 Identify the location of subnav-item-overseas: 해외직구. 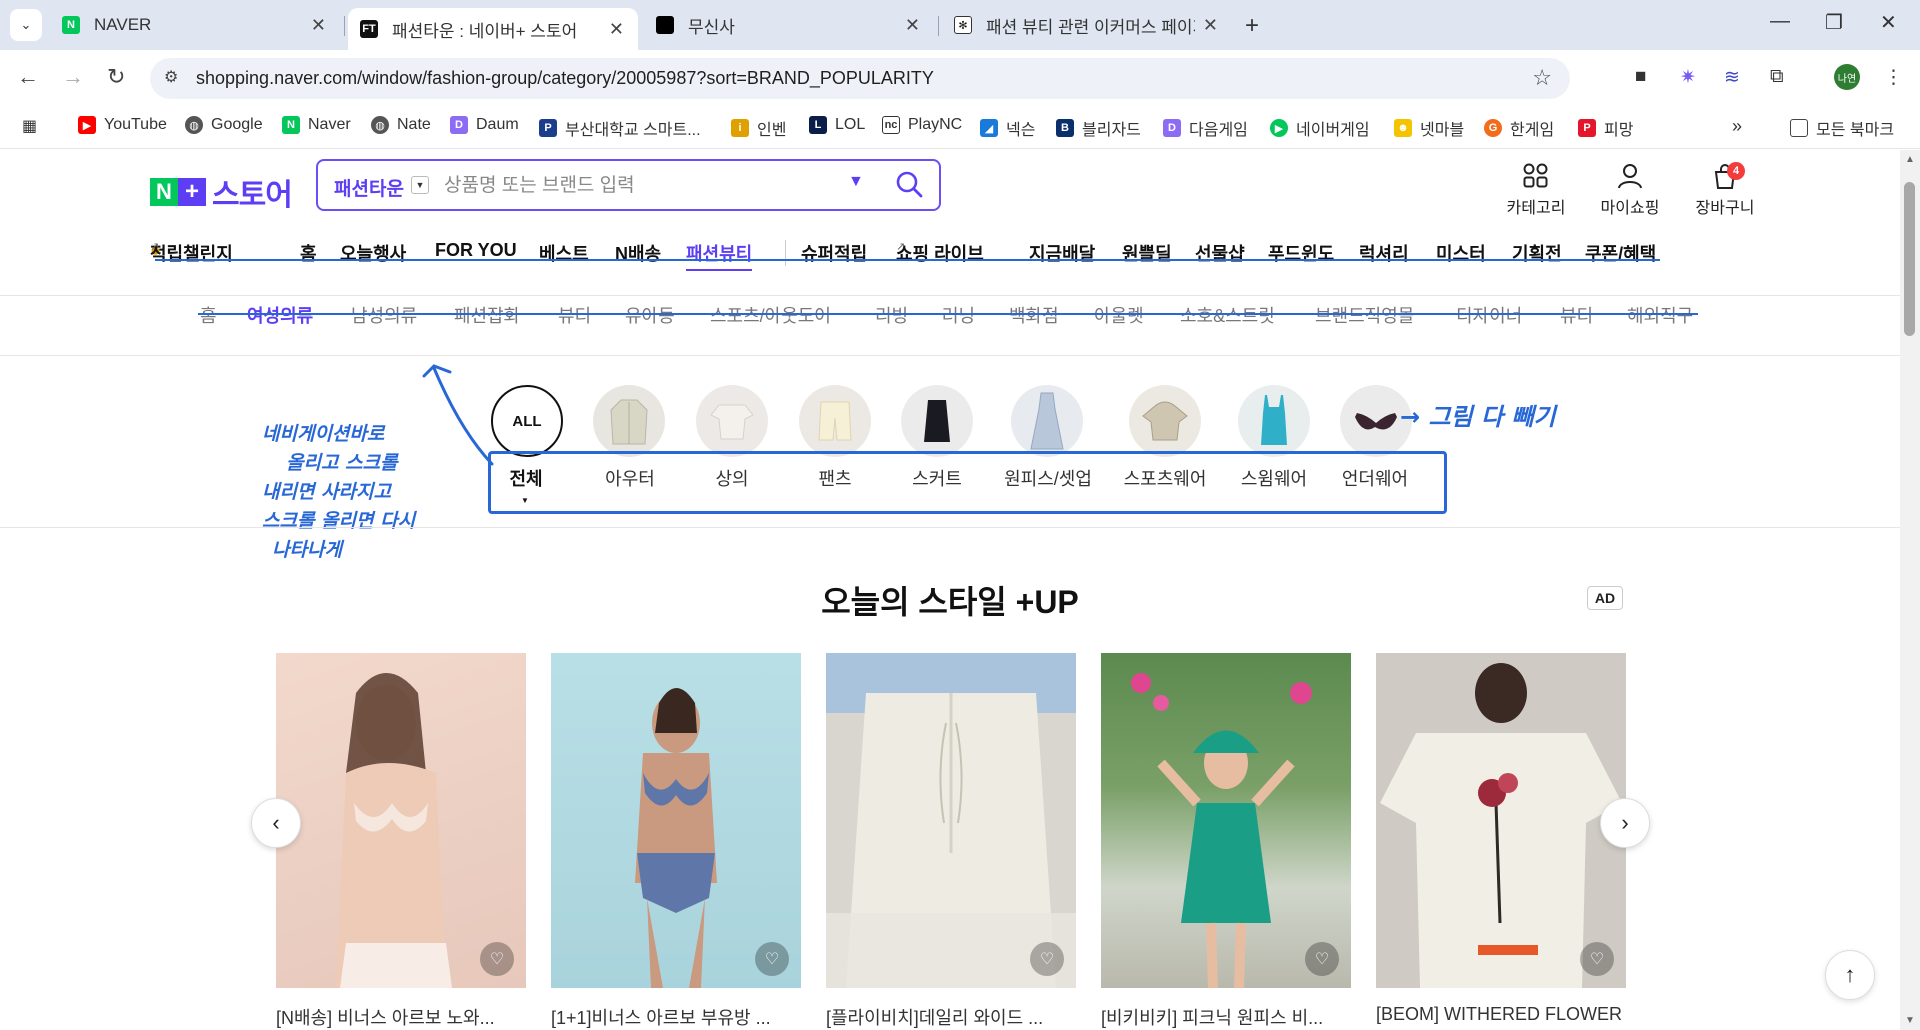
(1660, 315).